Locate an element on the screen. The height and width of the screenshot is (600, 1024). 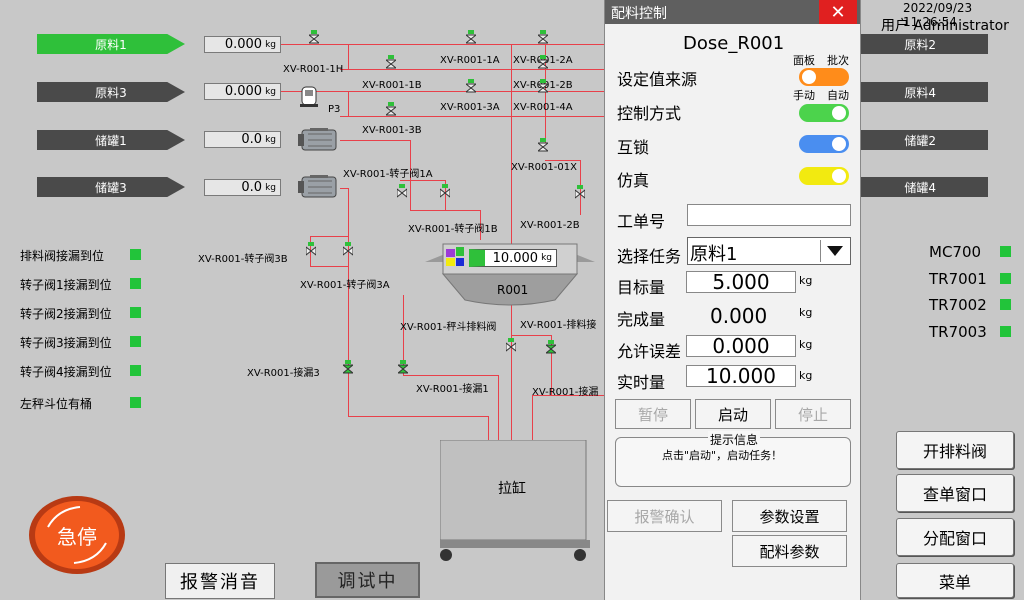
tank-tag-raw3: 原料3 is located at coordinates (111, 92).